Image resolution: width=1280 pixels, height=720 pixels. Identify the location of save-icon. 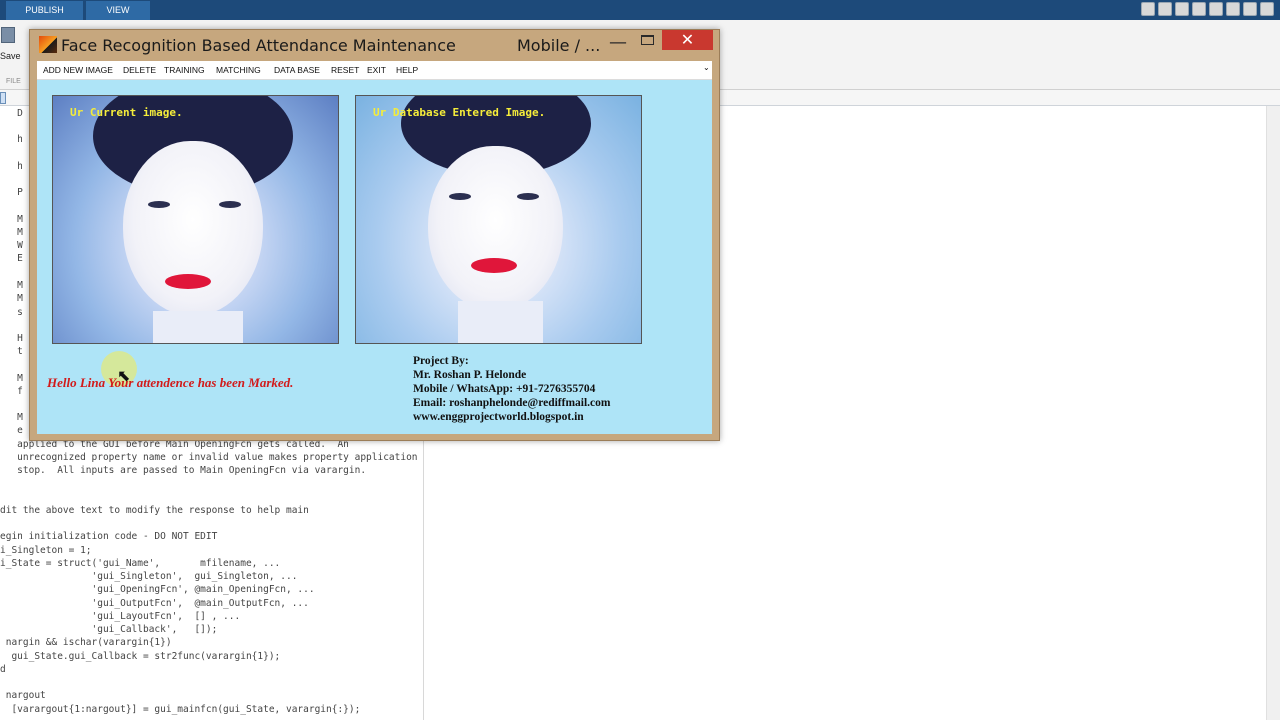
(1165, 9).